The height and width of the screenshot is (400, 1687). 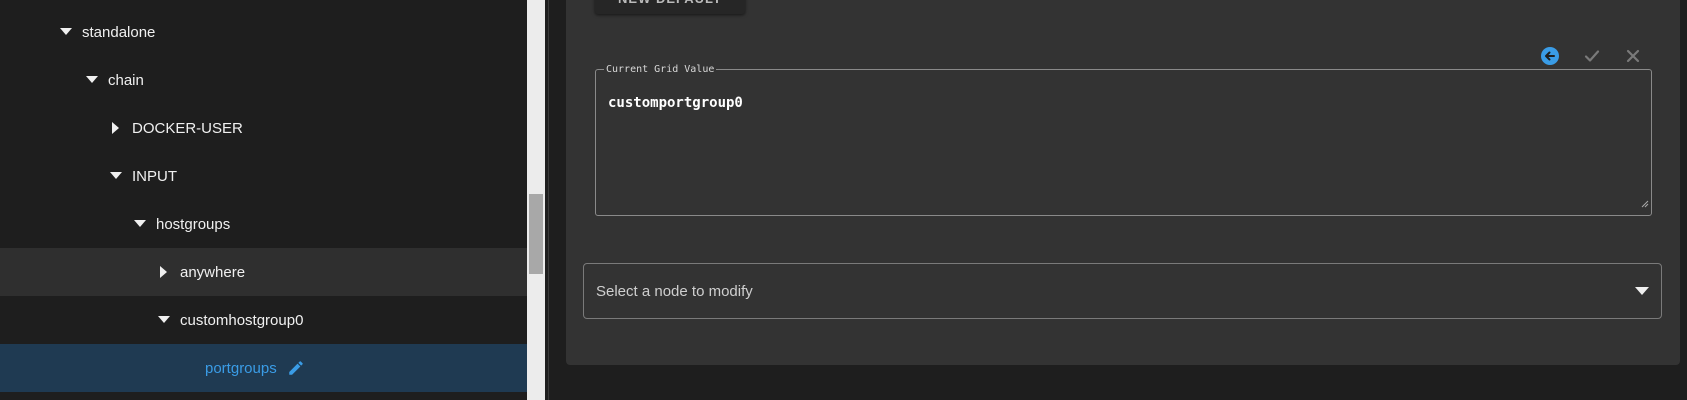 I want to click on tree-item-chain: chain, so click(x=263, y=80).